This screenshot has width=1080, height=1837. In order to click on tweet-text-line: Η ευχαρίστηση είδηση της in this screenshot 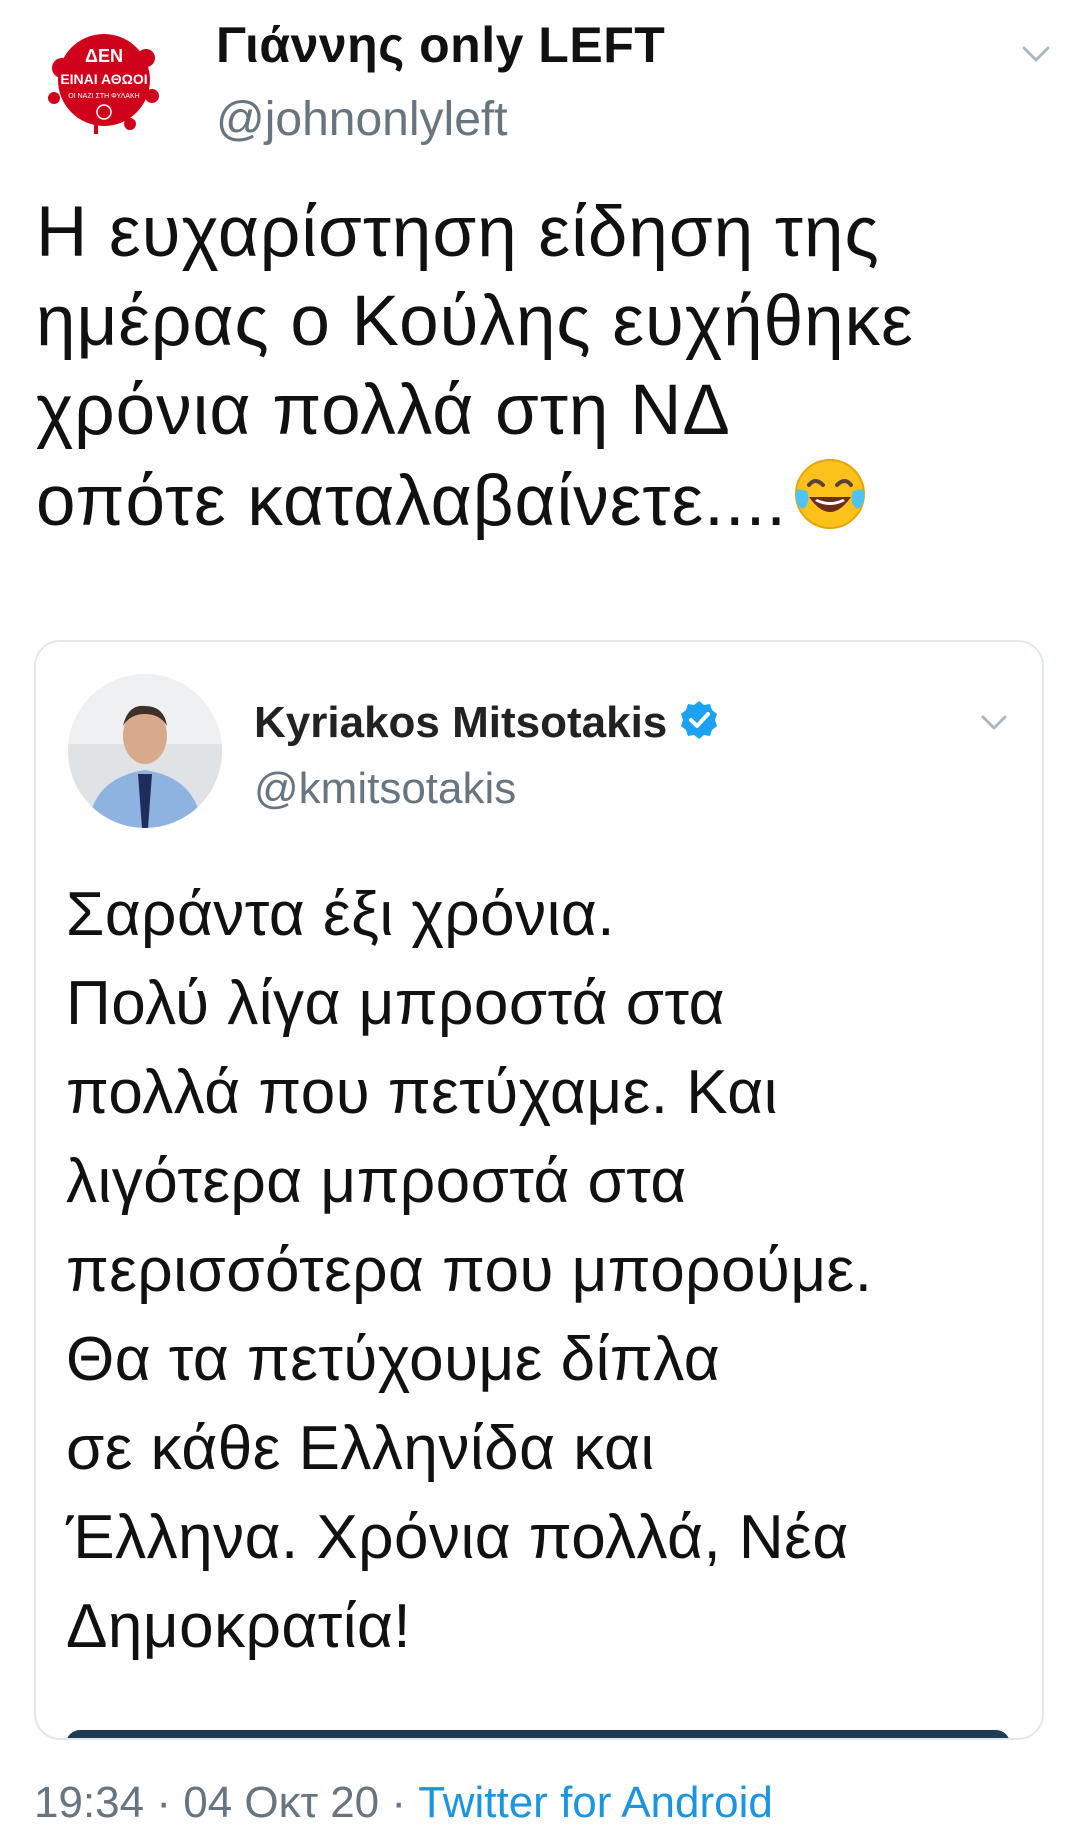, I will do `click(458, 232)`.